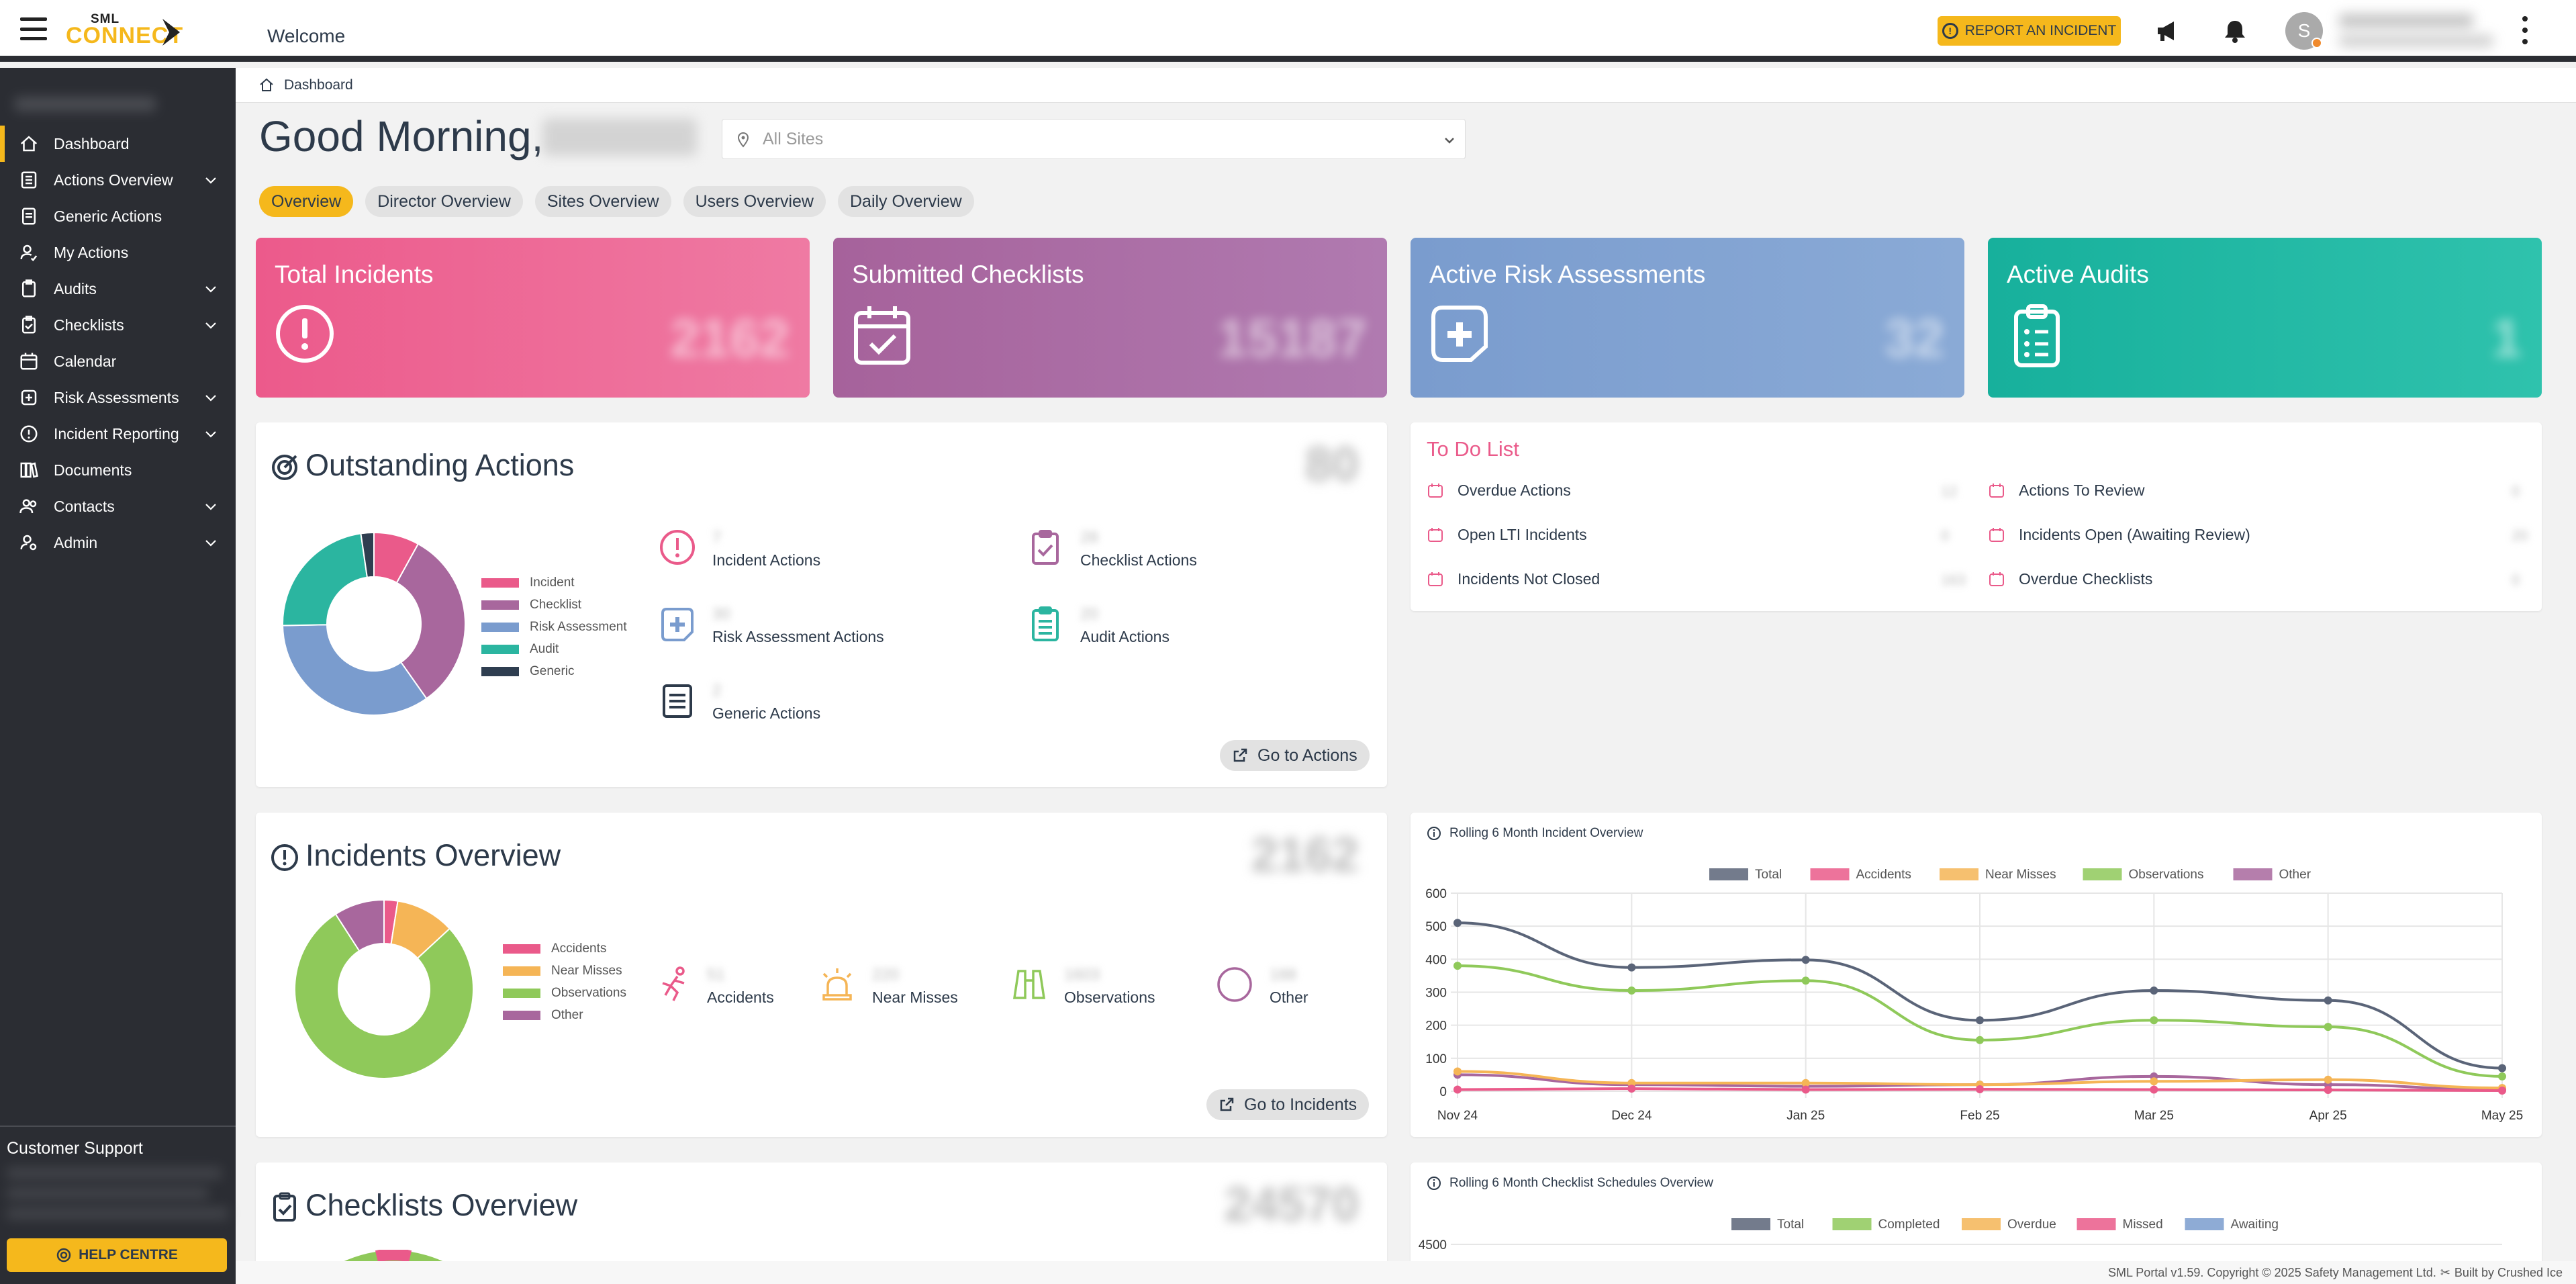  What do you see at coordinates (888, 986) in the screenshot?
I see `stat-near-misses: 220 Near Misses` at bounding box center [888, 986].